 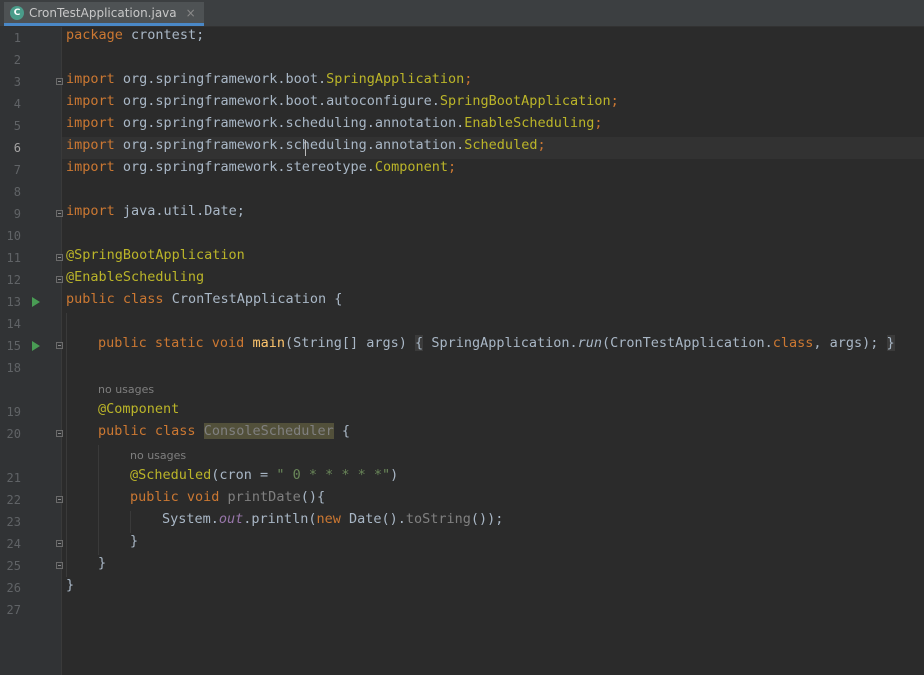 I want to click on code-line-1: package crontest;, so click(x=135, y=35).